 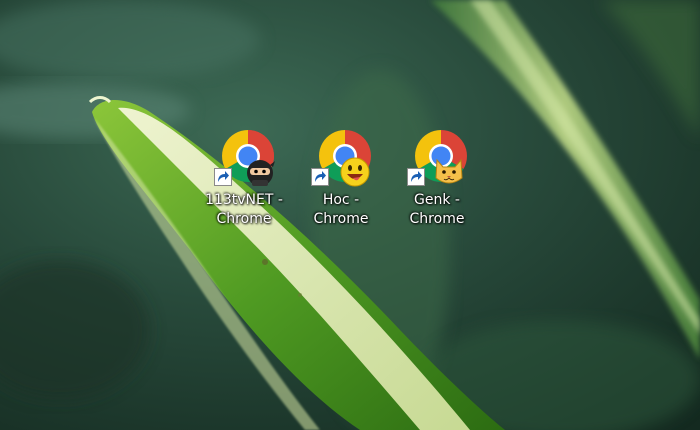 What do you see at coordinates (449, 171) in the screenshot?
I see `cat-face-icon` at bounding box center [449, 171].